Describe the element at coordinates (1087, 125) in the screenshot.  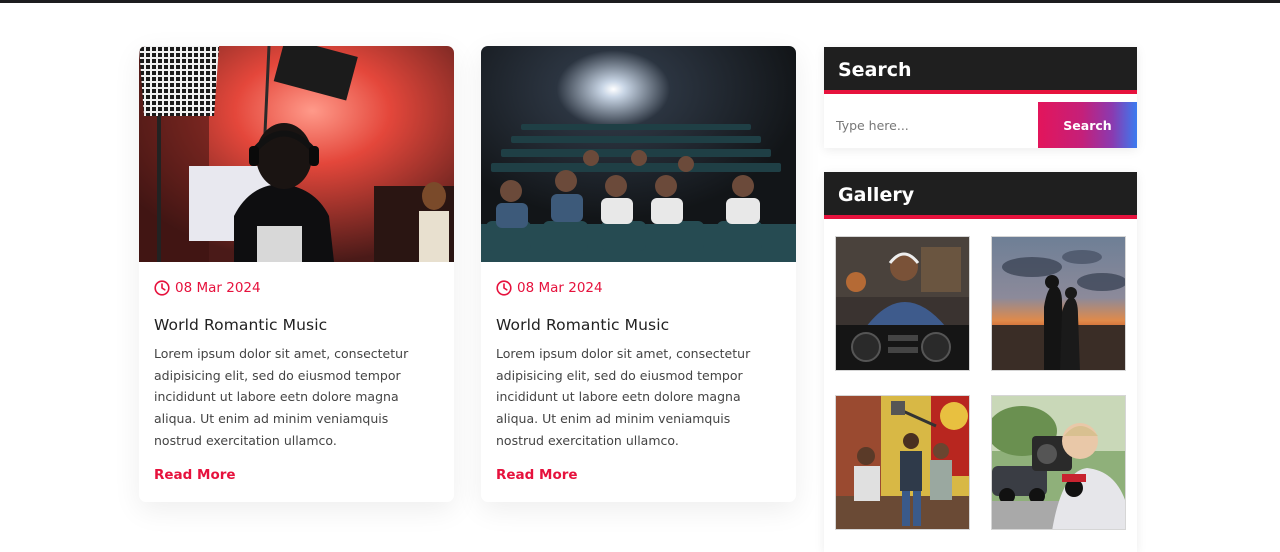
I see `search-button: Search` at that location.